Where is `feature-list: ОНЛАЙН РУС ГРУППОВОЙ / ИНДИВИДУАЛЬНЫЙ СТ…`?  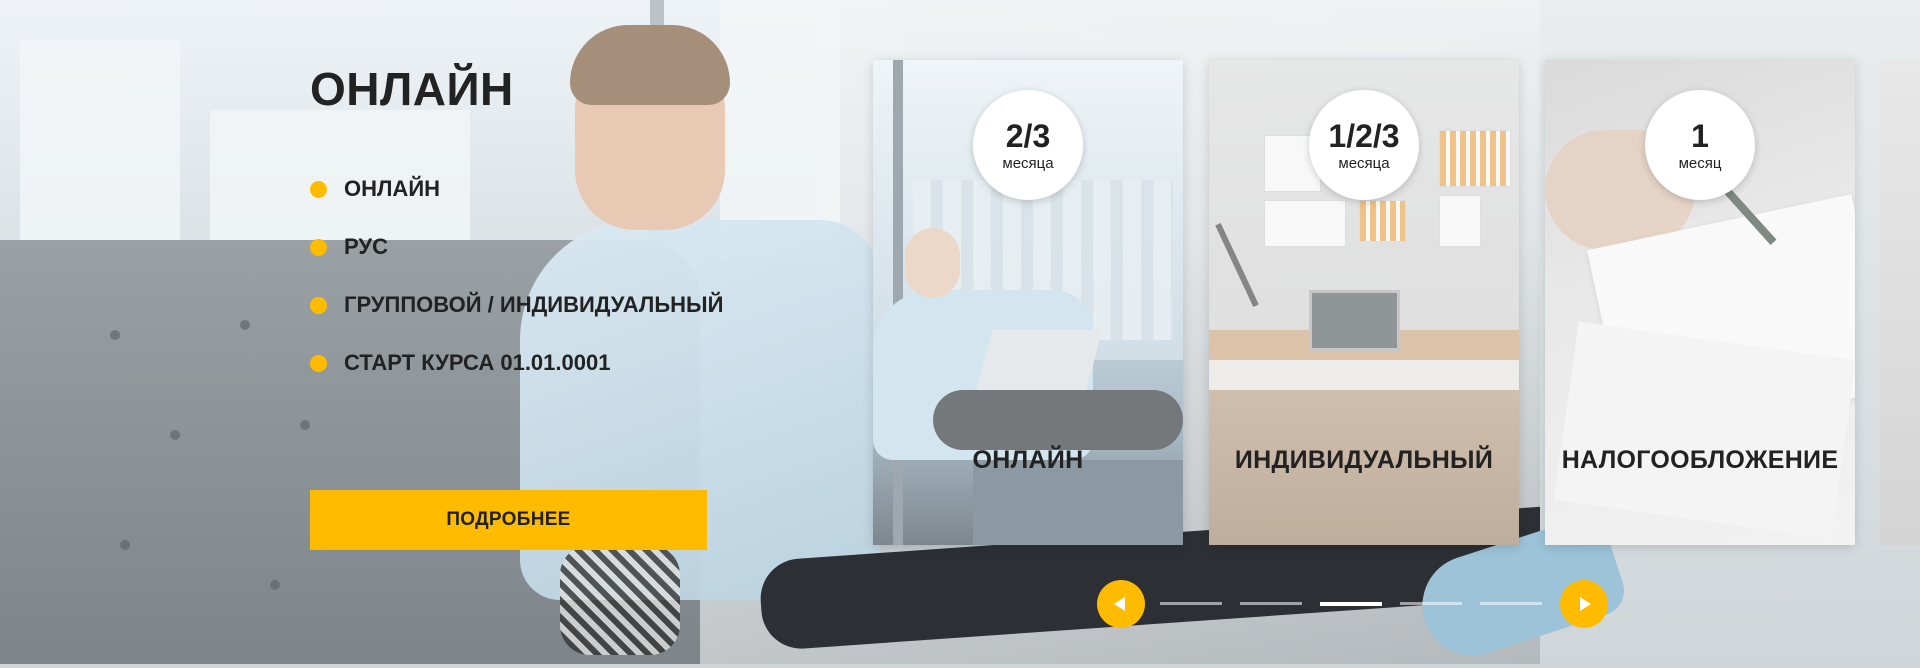 feature-list: ОНЛАЙН РУС ГРУППОВОЙ / ИНДИВИДУАЛЬНЫЙ СТ… is located at coordinates (516, 276).